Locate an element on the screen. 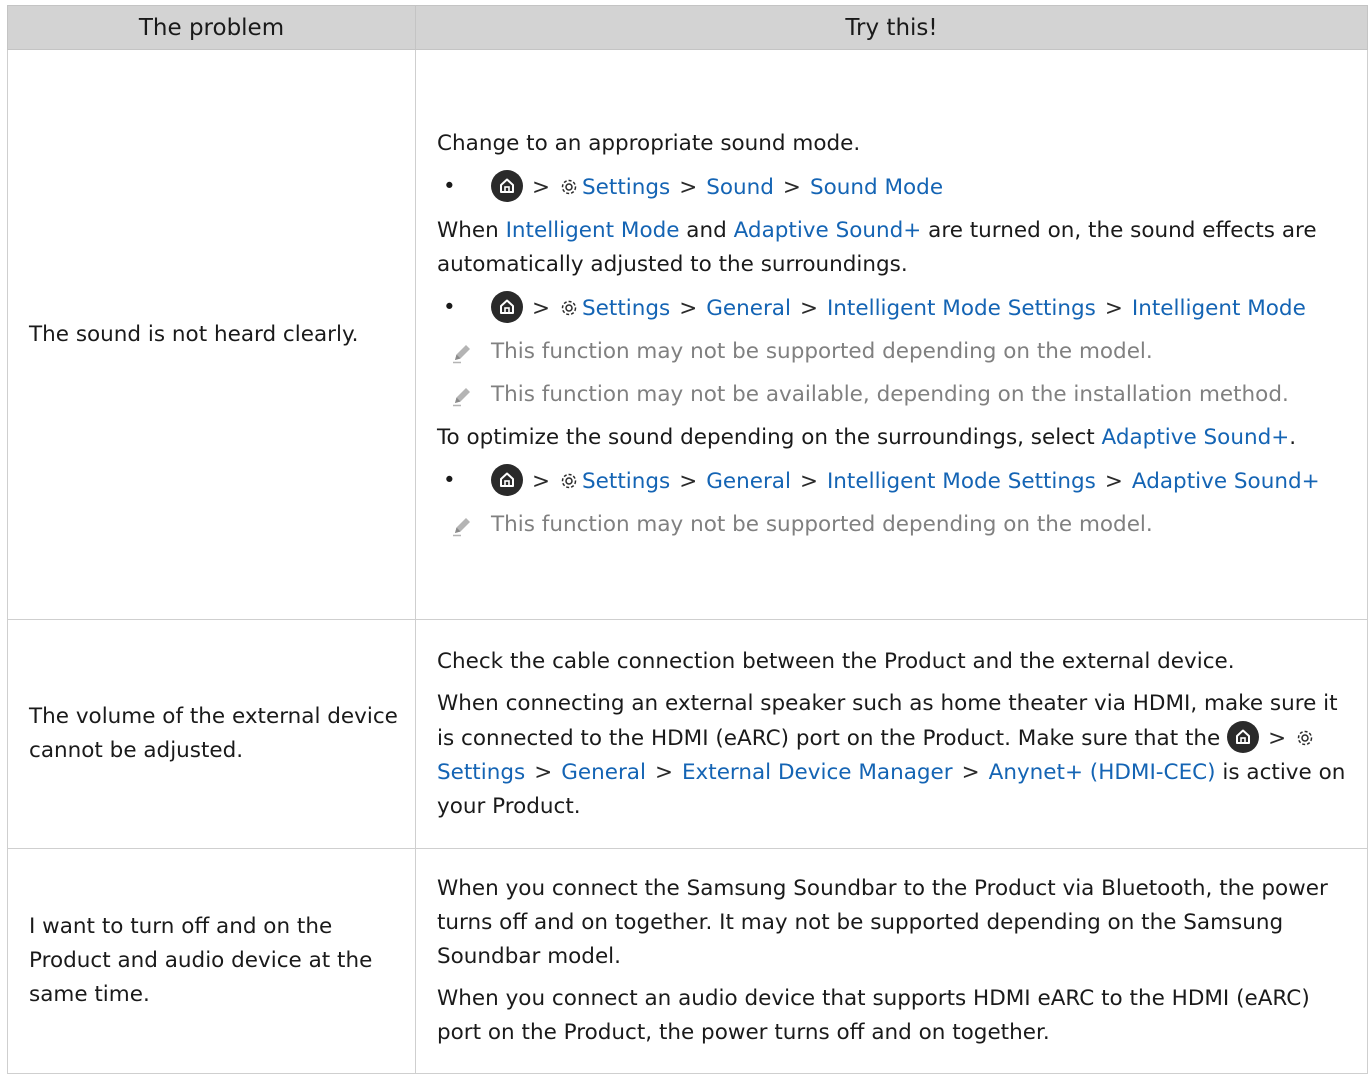 The height and width of the screenshot is (1074, 1371). solution-text: Change to an appropriate sound mode. is located at coordinates (649, 143).